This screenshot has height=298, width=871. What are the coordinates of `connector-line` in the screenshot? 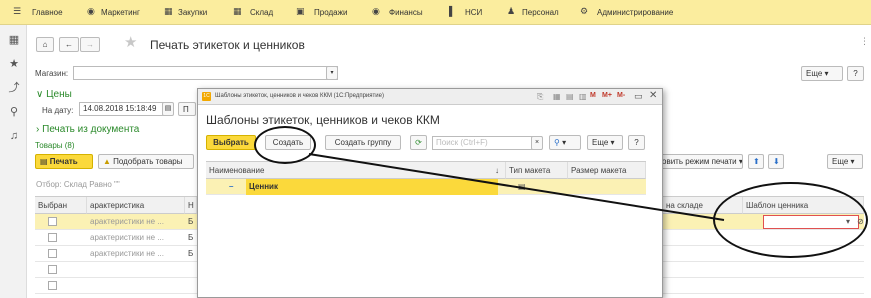 It's located at (516, 187).